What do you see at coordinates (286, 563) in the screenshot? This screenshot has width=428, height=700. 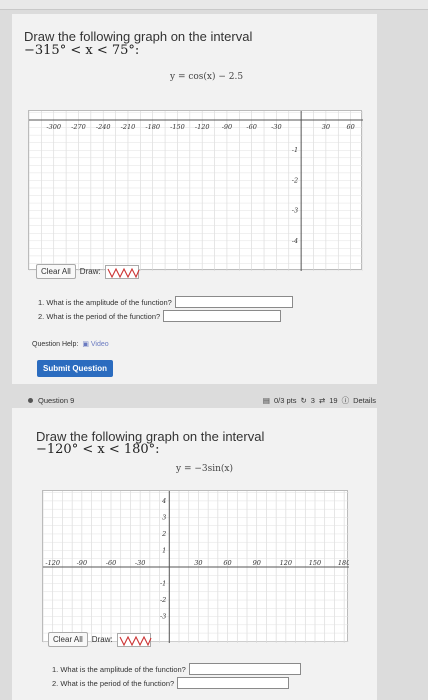 I see `x-tick-label: 120` at bounding box center [286, 563].